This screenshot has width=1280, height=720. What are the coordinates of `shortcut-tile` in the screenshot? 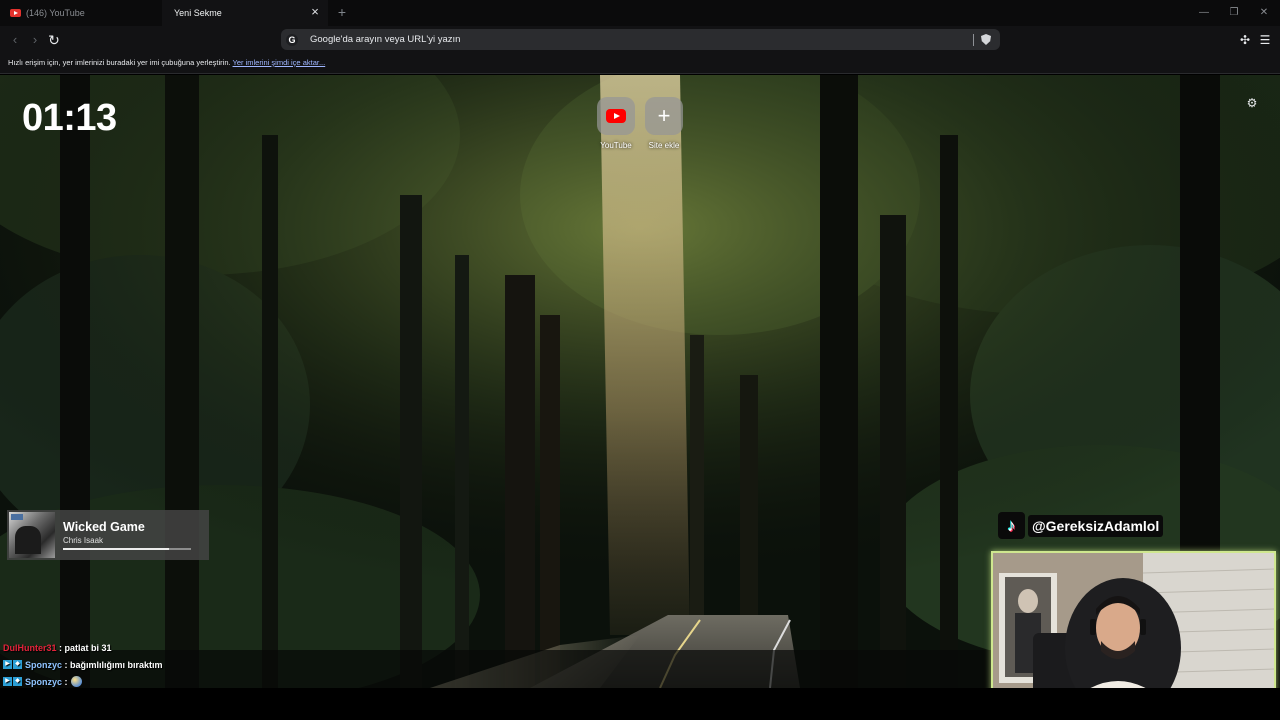 It's located at (616, 116).